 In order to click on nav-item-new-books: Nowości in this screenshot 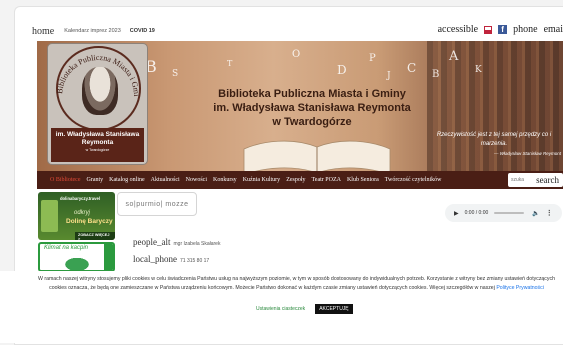, I will do `click(196, 180)`.